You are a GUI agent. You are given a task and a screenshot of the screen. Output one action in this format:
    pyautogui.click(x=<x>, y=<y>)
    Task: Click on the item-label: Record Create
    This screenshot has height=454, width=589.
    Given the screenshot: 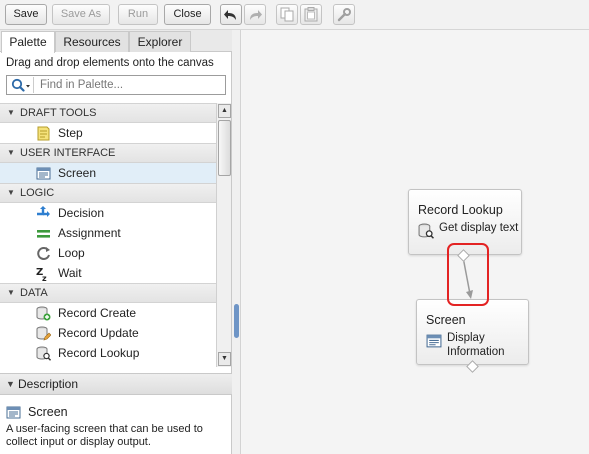 What is the action you would take?
    pyautogui.click(x=97, y=313)
    